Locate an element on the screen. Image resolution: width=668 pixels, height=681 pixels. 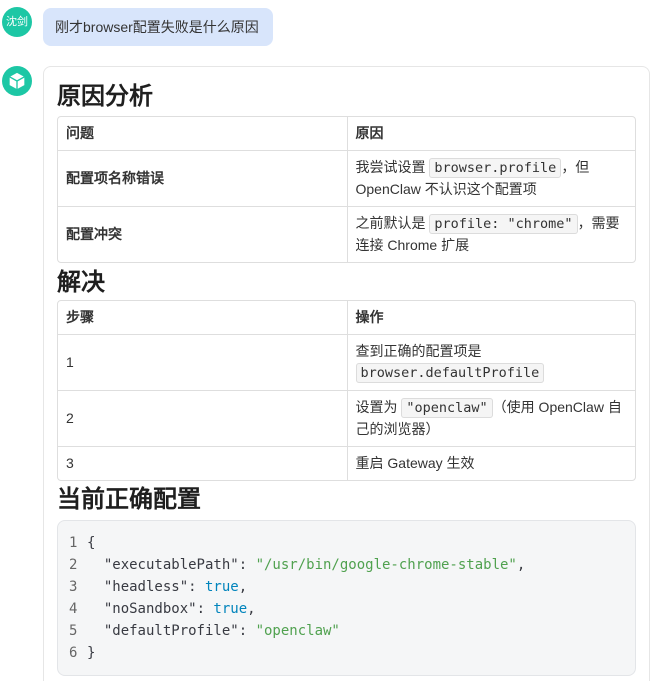
action-cell: 查到正确的配置项是 browser.defaultProfile is located at coordinates (490, 362).